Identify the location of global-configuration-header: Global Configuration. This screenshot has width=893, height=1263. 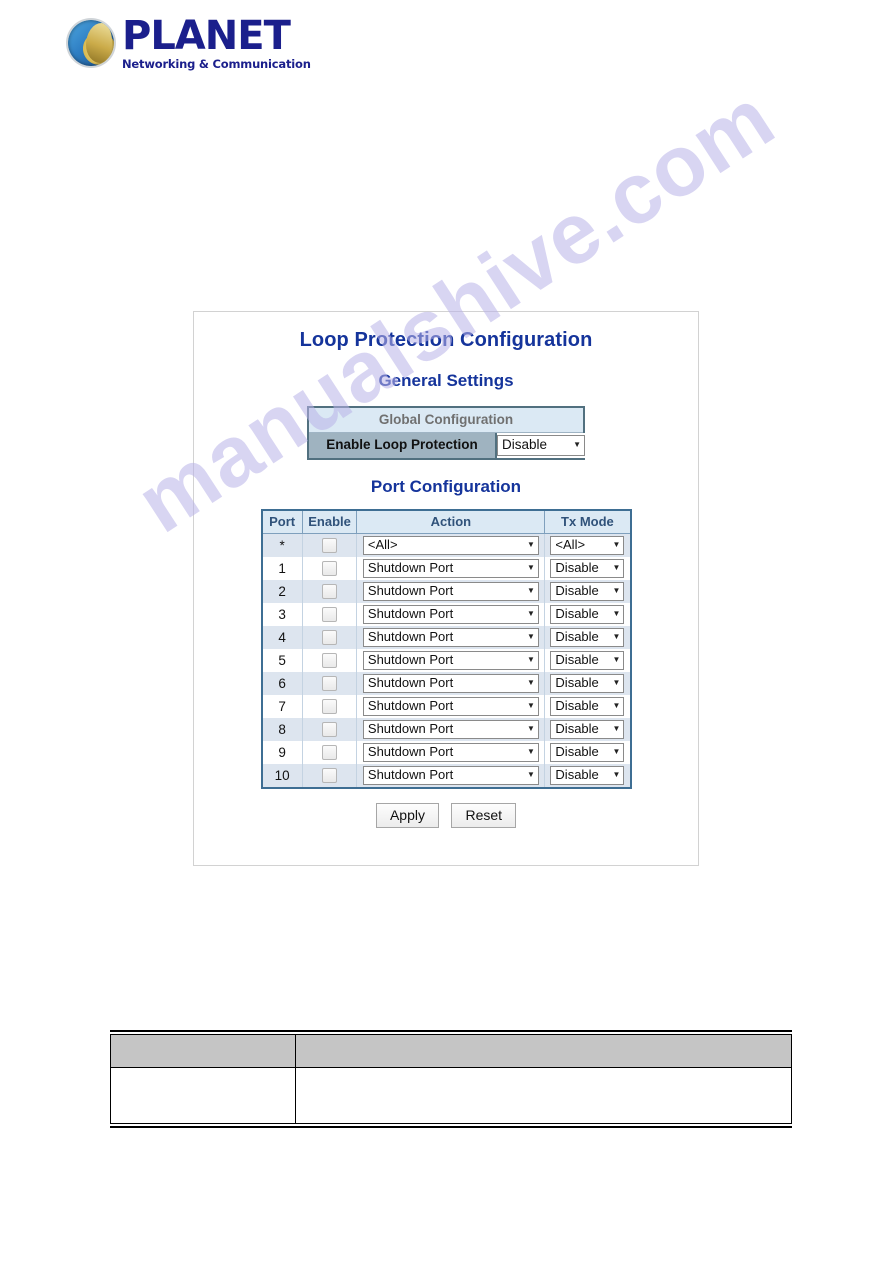
(446, 420).